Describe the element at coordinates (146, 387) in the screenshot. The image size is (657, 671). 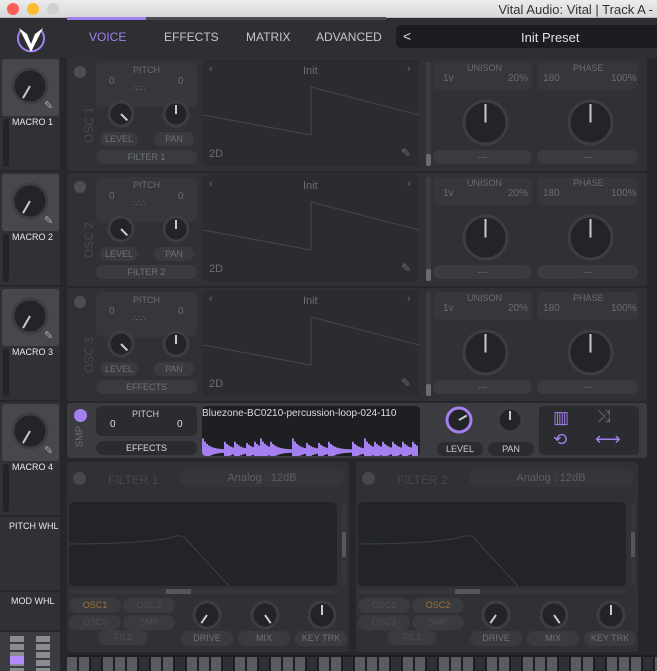
I see `filter-route-selector: EFFECTS` at that location.